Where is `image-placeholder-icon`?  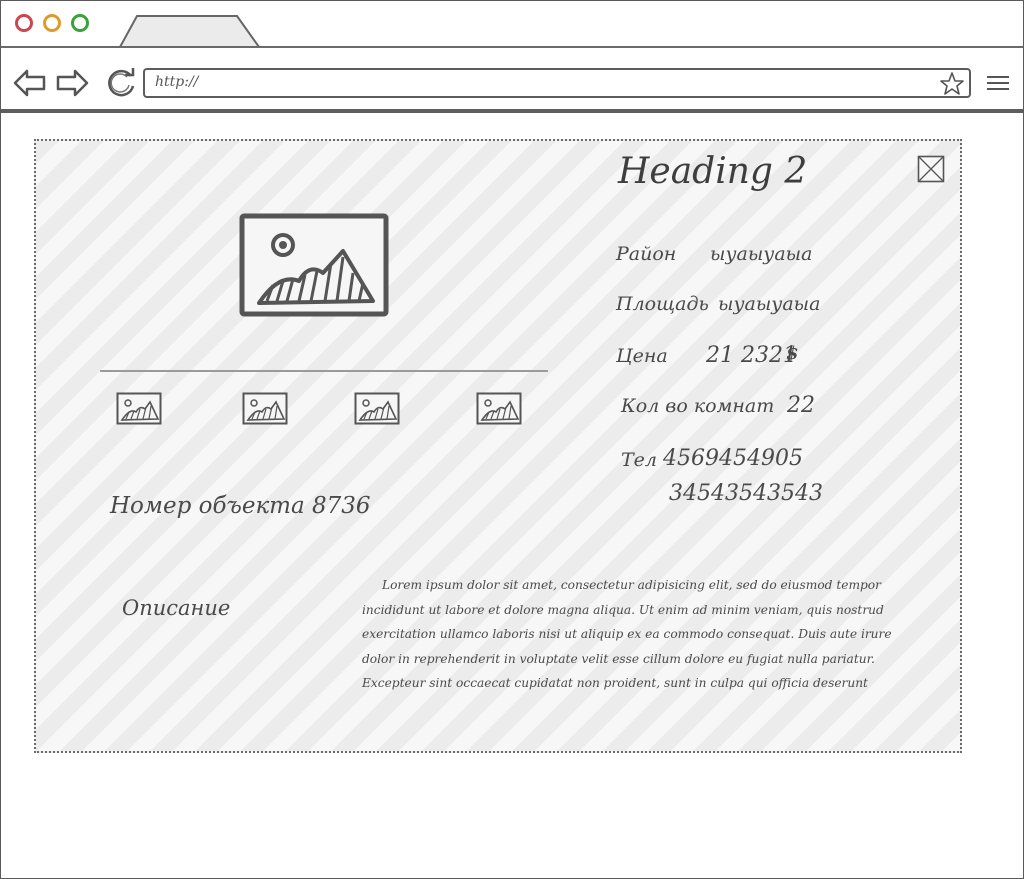
image-placeholder-icon is located at coordinates (314, 266).